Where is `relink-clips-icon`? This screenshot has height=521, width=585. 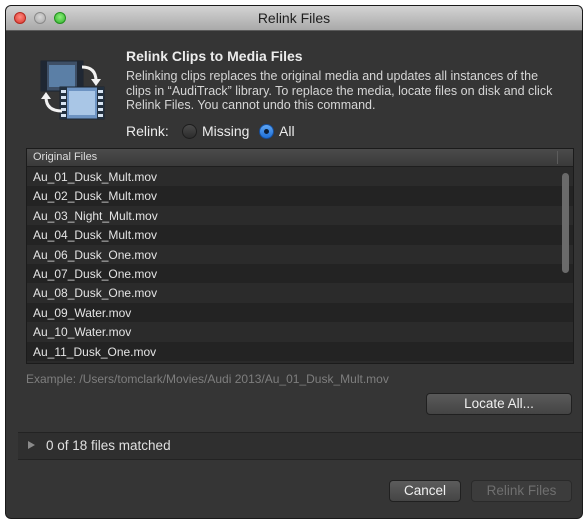 relink-clips-icon is located at coordinates (72, 90).